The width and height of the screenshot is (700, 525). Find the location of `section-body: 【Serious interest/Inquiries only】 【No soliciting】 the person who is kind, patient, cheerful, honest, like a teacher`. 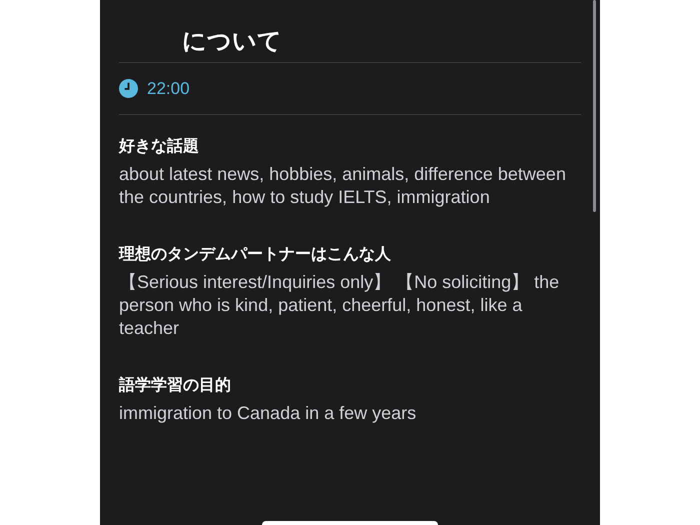

section-body: 【Serious interest/Inquiries only】 【No soliciting】 the person who is kind, patient, cheerful, honest, like a teacher is located at coordinates (339, 305).